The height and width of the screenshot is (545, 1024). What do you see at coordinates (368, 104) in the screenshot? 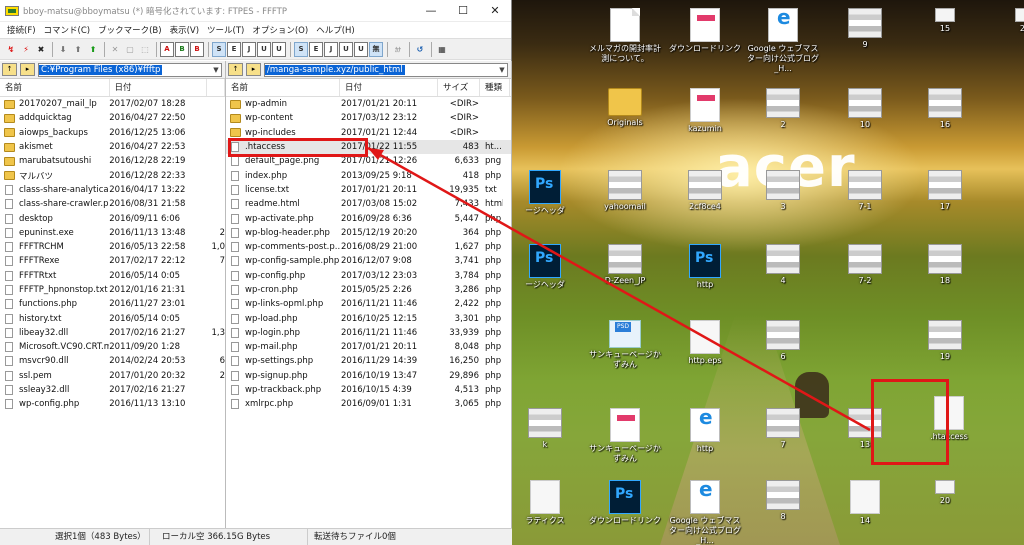
I see `remote-file-row: wp-admin 2017/01/21 20:11 <DIR>` at bounding box center [368, 104].